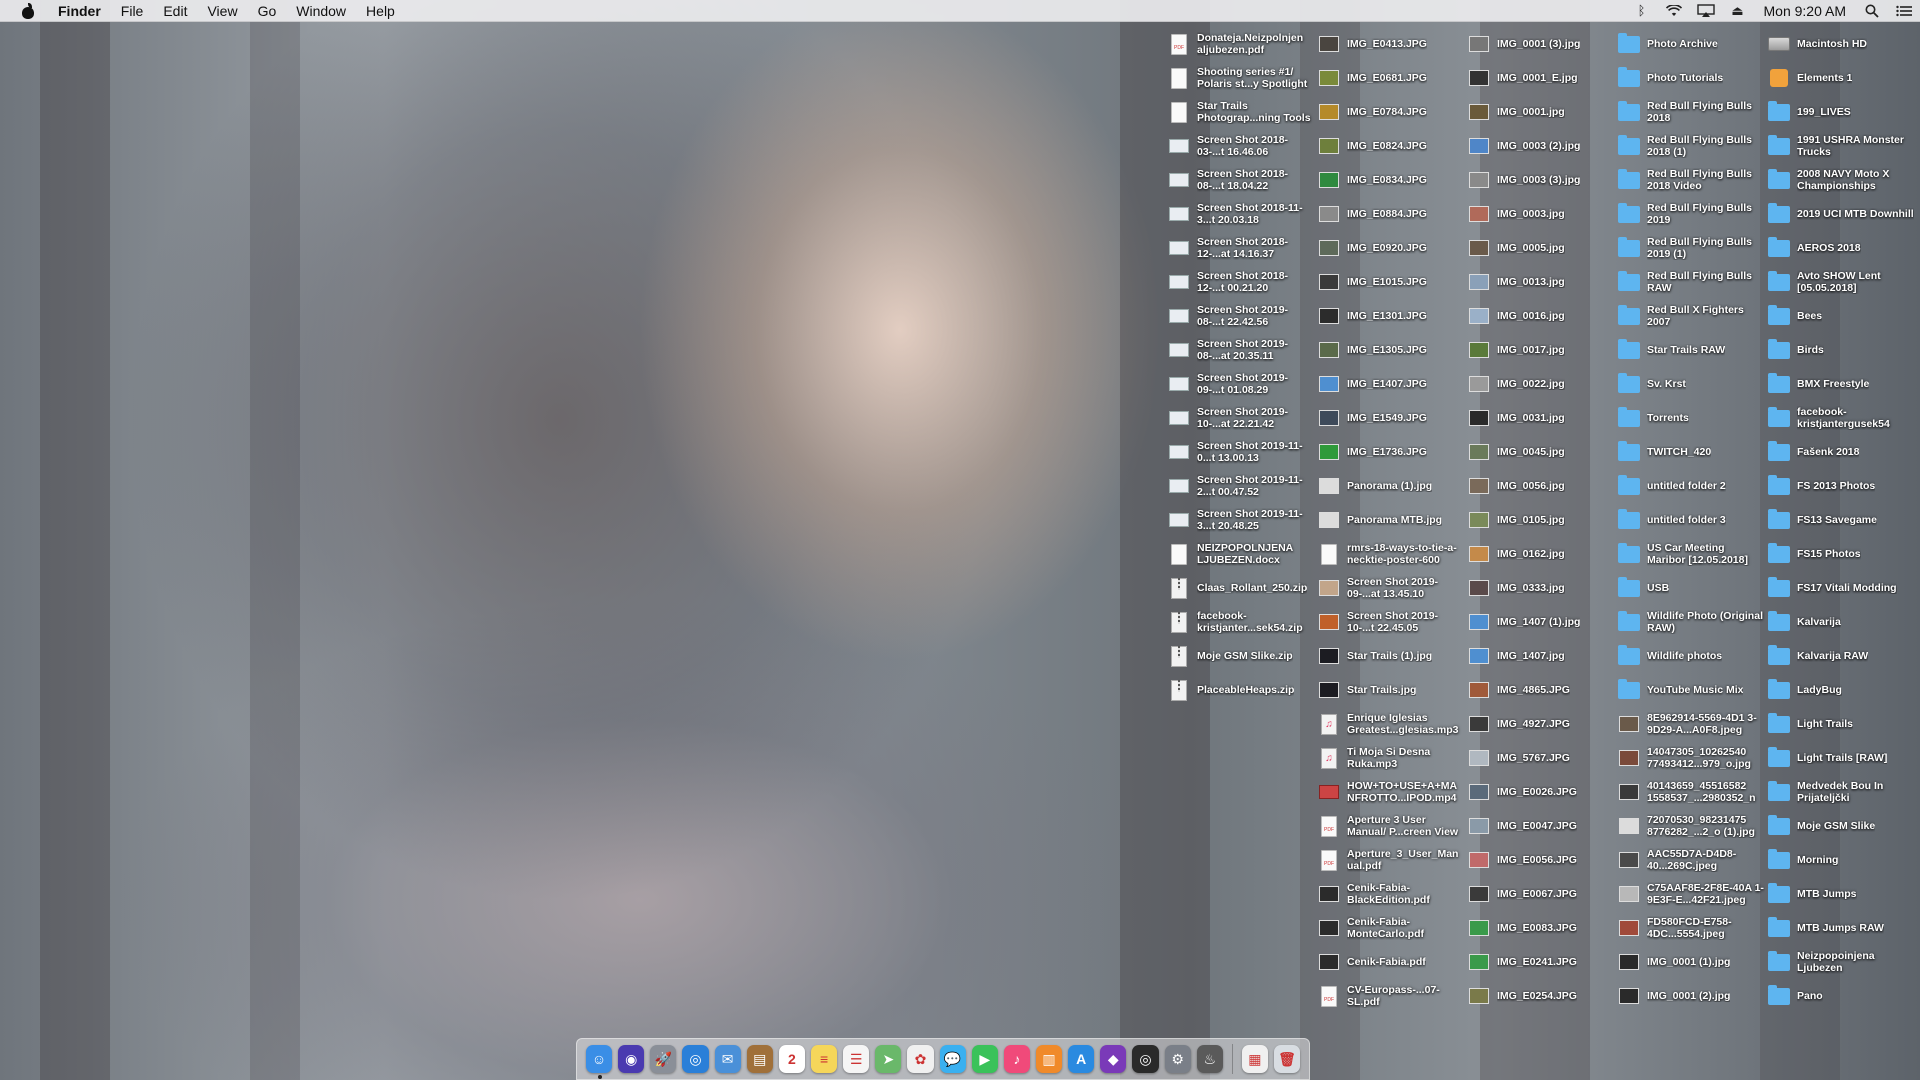 This screenshot has height=1080, width=1920. I want to click on desktop-item: IMG_E0026.JPG, so click(1542, 792).